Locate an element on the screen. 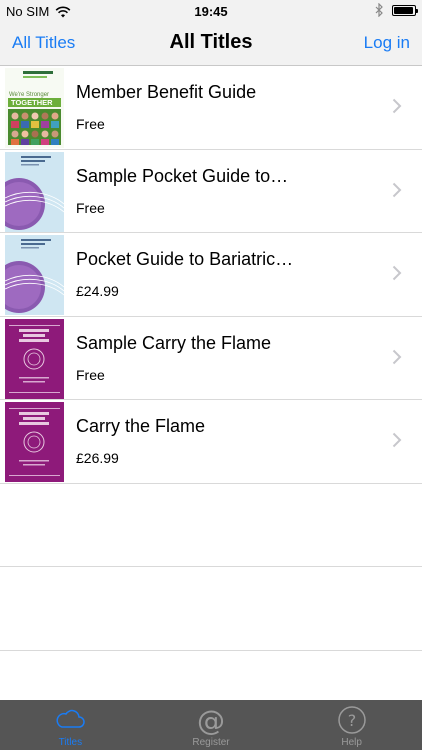  tab-help: ? Help is located at coordinates (351, 725).